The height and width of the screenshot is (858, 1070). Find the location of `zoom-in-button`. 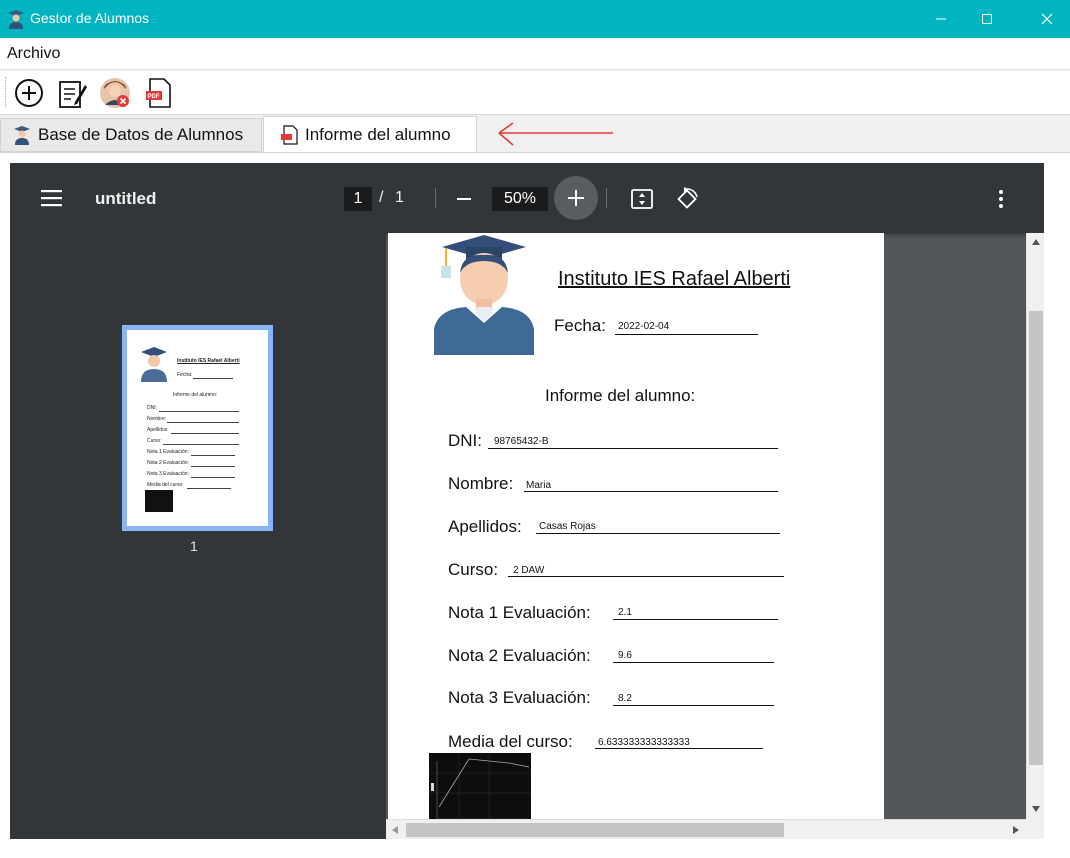

zoom-in-button is located at coordinates (576, 198).